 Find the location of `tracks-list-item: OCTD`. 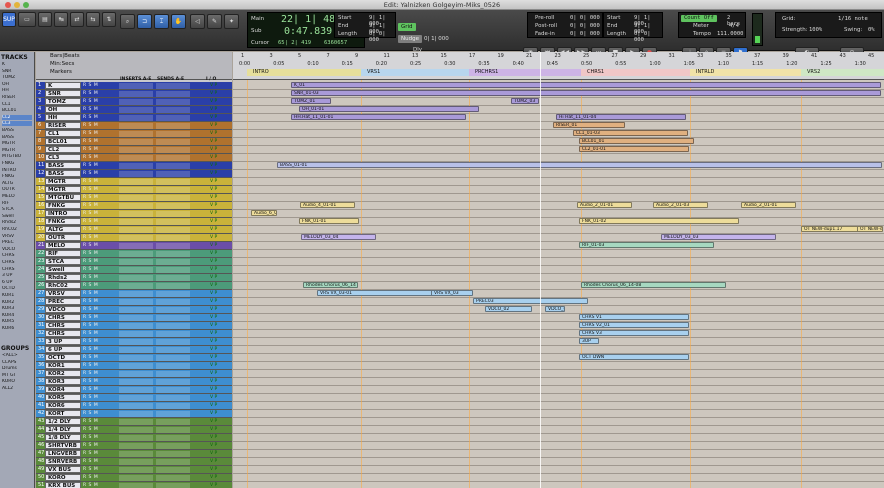

tracks-list-item: OCTD is located at coordinates (17, 288).